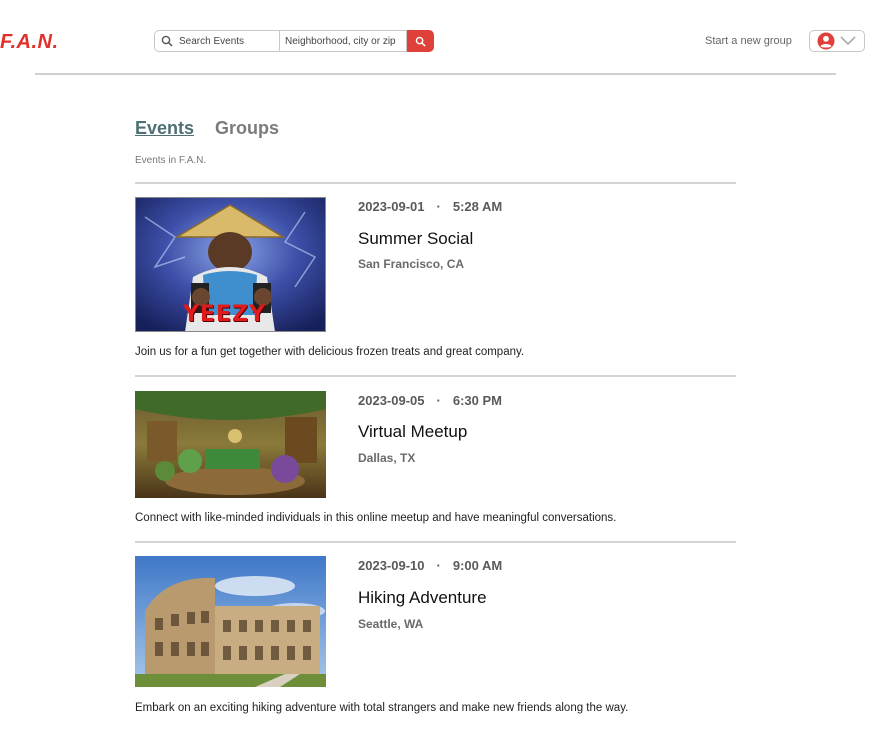  What do you see at coordinates (340, 41) in the screenshot?
I see `location-input-placeholder: Neighborhood, city or zip` at bounding box center [340, 41].